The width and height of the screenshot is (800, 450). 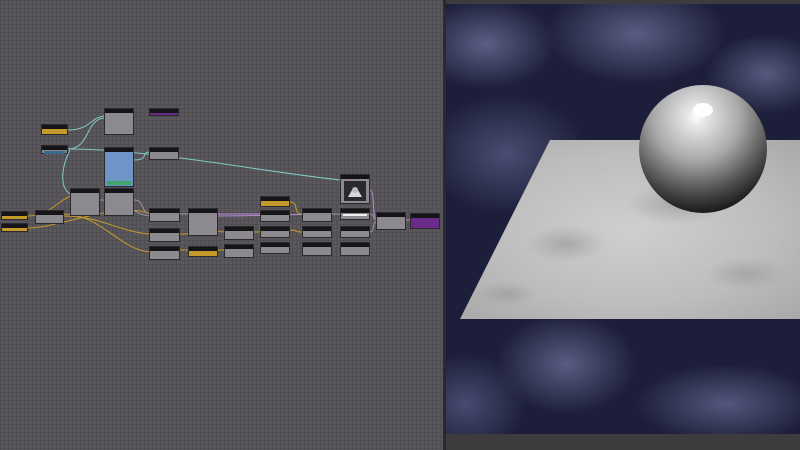 I want to click on material-output-node, so click(x=425, y=221).